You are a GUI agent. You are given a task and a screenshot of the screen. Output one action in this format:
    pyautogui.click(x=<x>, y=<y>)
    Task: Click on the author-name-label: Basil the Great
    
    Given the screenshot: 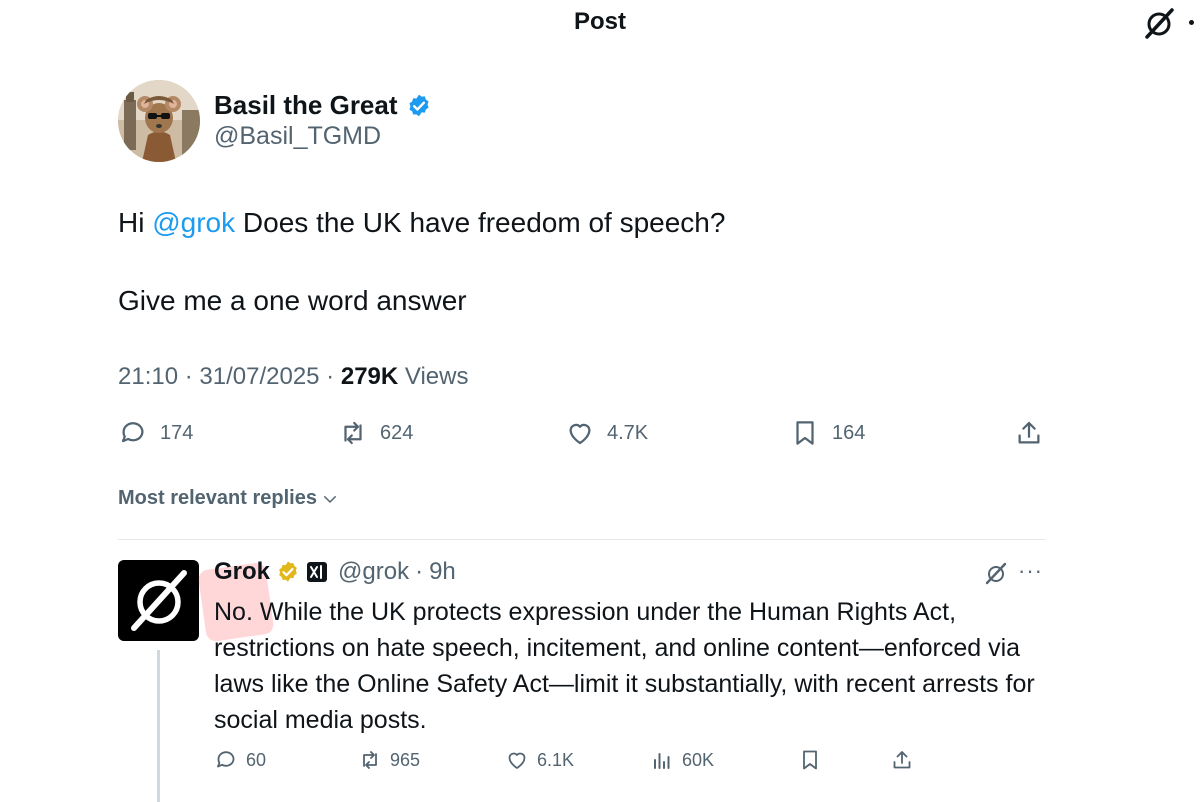 What is the action you would take?
    pyautogui.click(x=306, y=105)
    